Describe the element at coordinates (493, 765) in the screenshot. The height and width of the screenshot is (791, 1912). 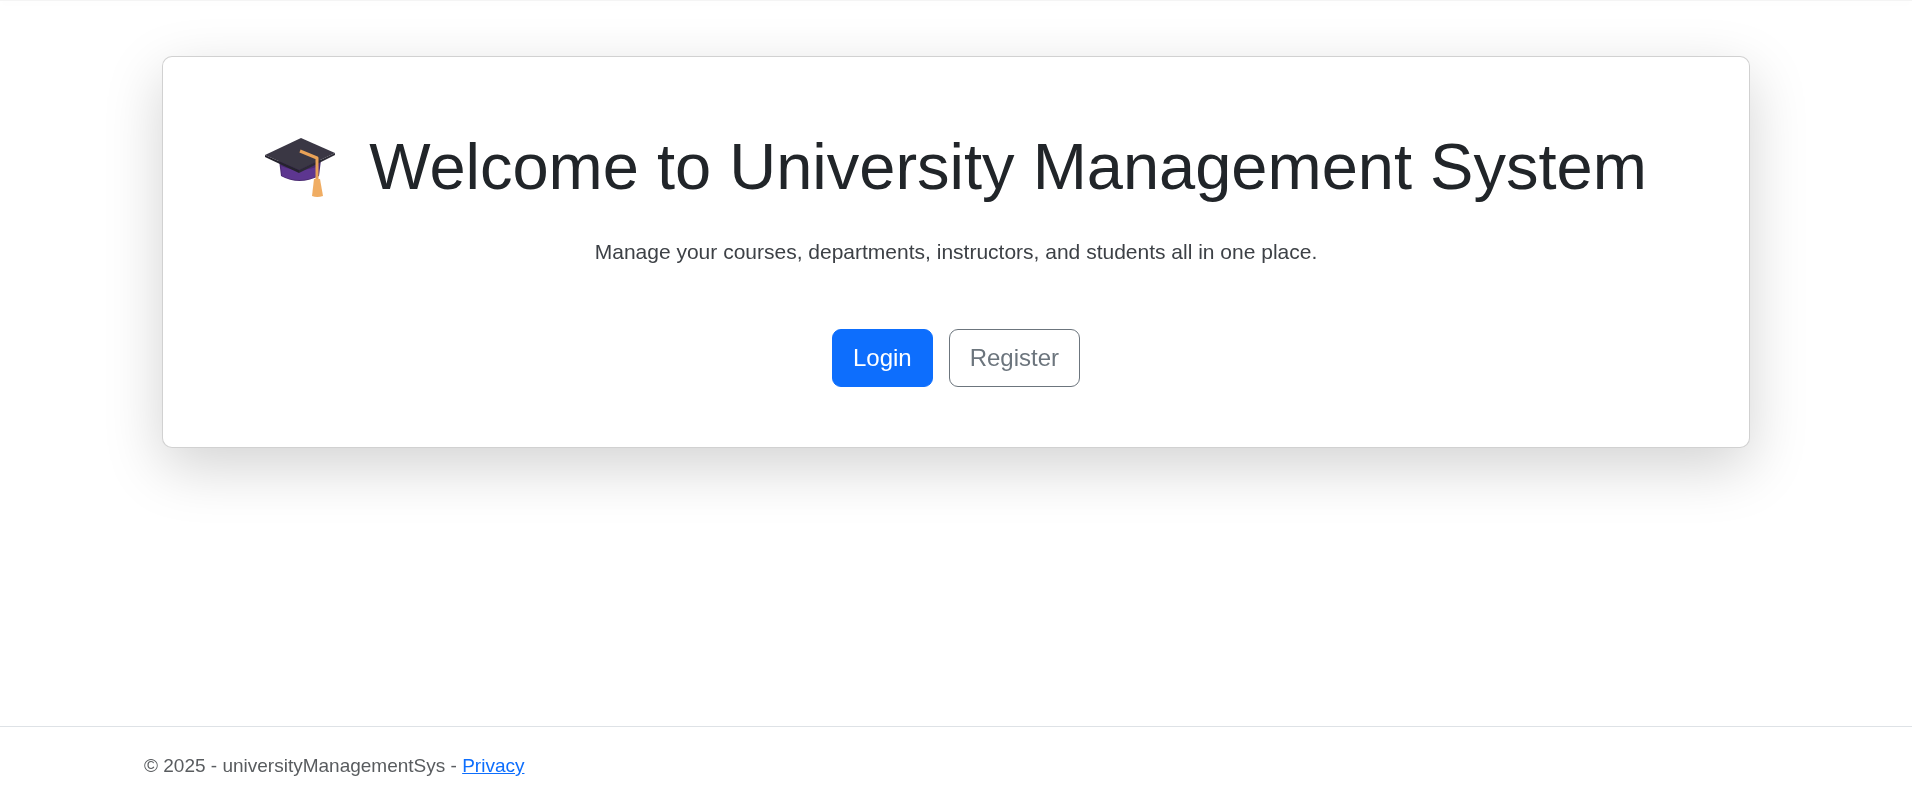
I see `privacy-link: Privacy` at that location.